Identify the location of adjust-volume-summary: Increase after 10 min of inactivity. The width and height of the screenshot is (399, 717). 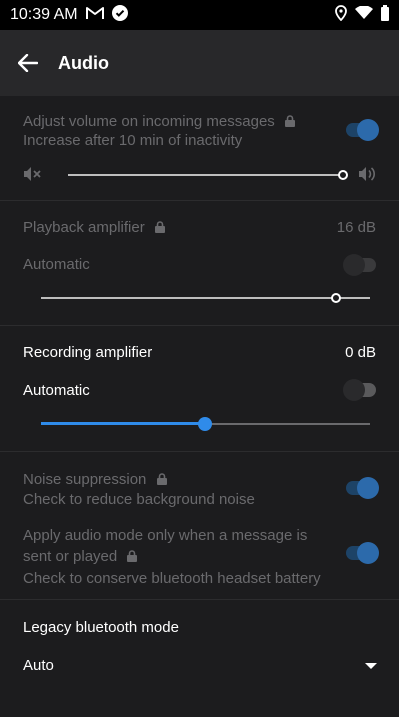
(133, 140).